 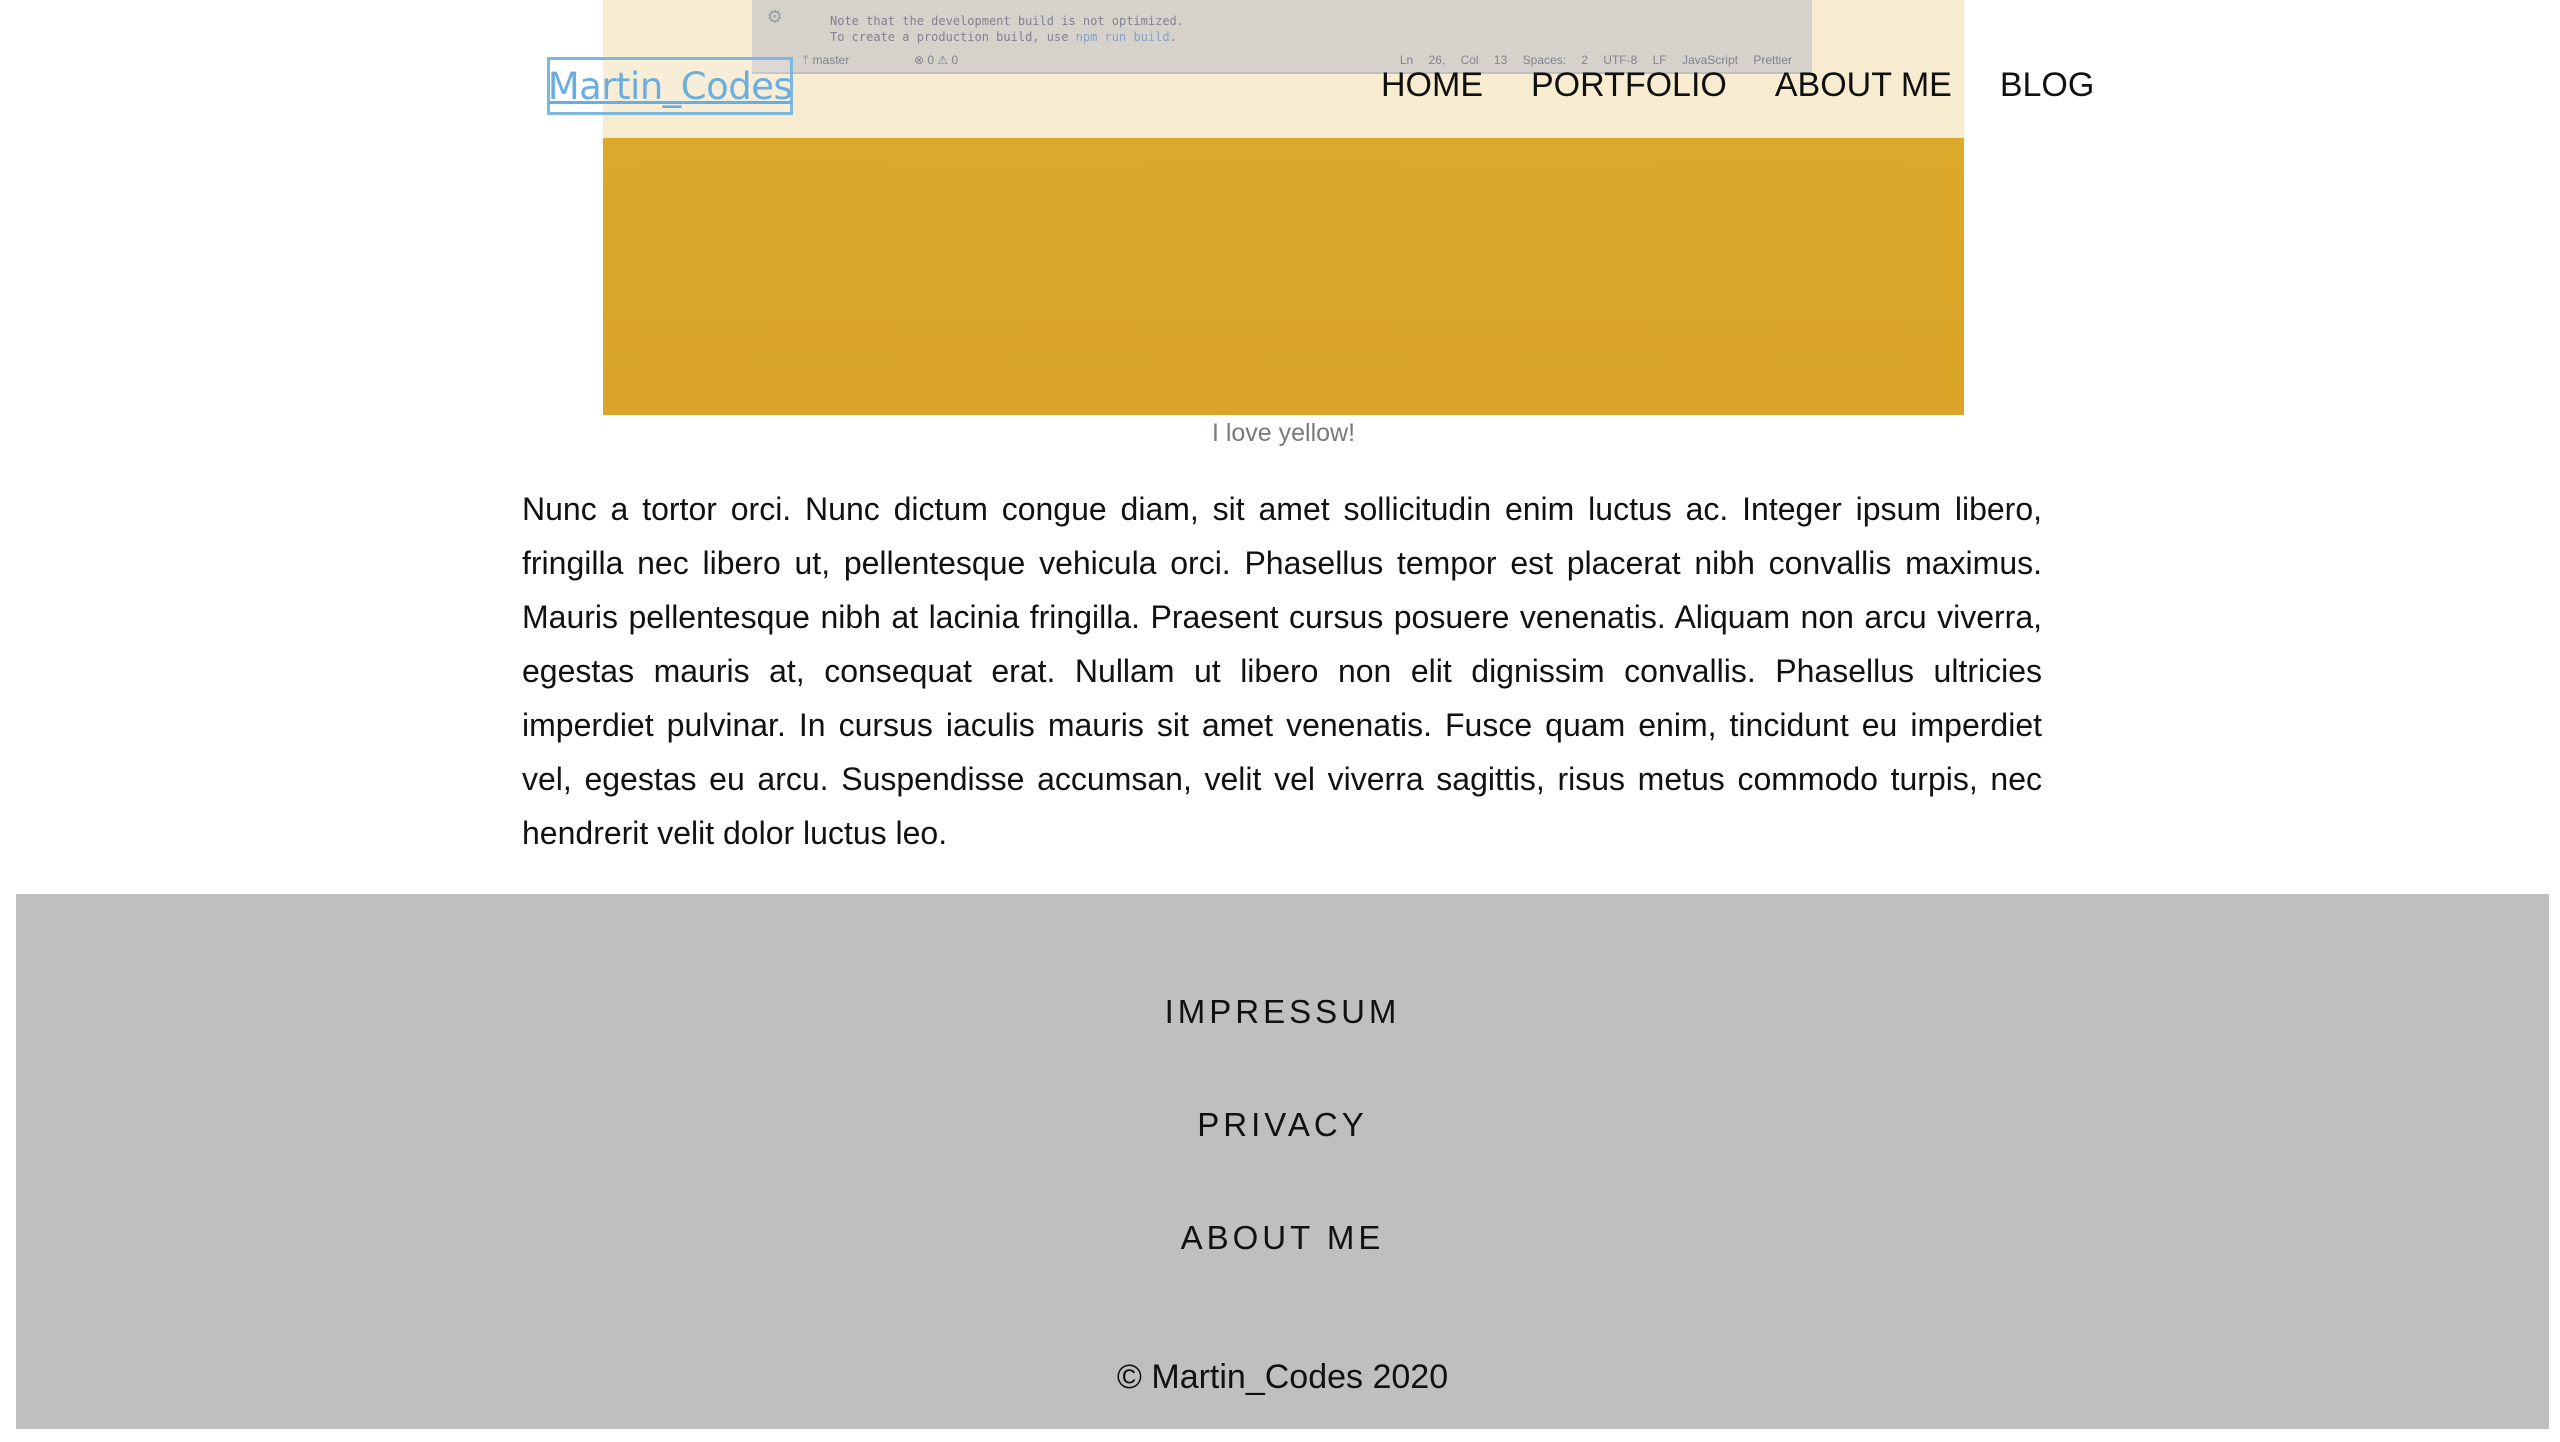 What do you see at coordinates (1282, 1125) in the screenshot?
I see `footer-link-privacy: PRIVACY` at bounding box center [1282, 1125].